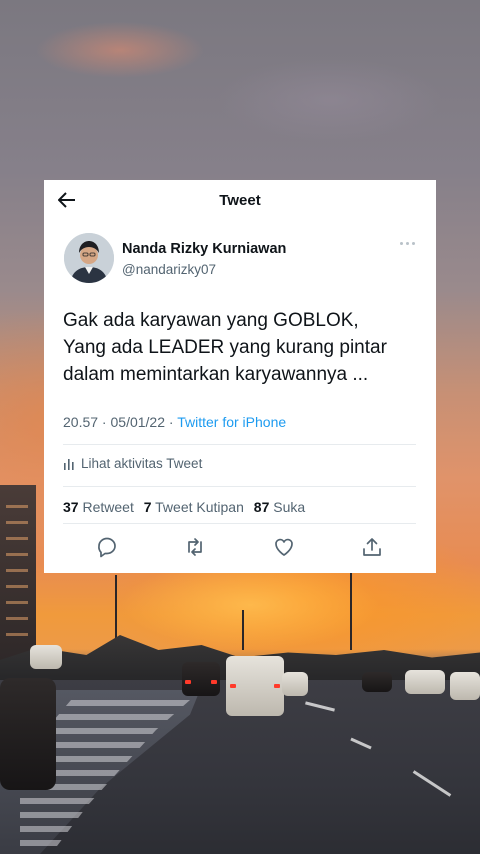 This screenshot has width=480, height=854. Describe the element at coordinates (372, 547) in the screenshot. I see `share-icon` at that location.